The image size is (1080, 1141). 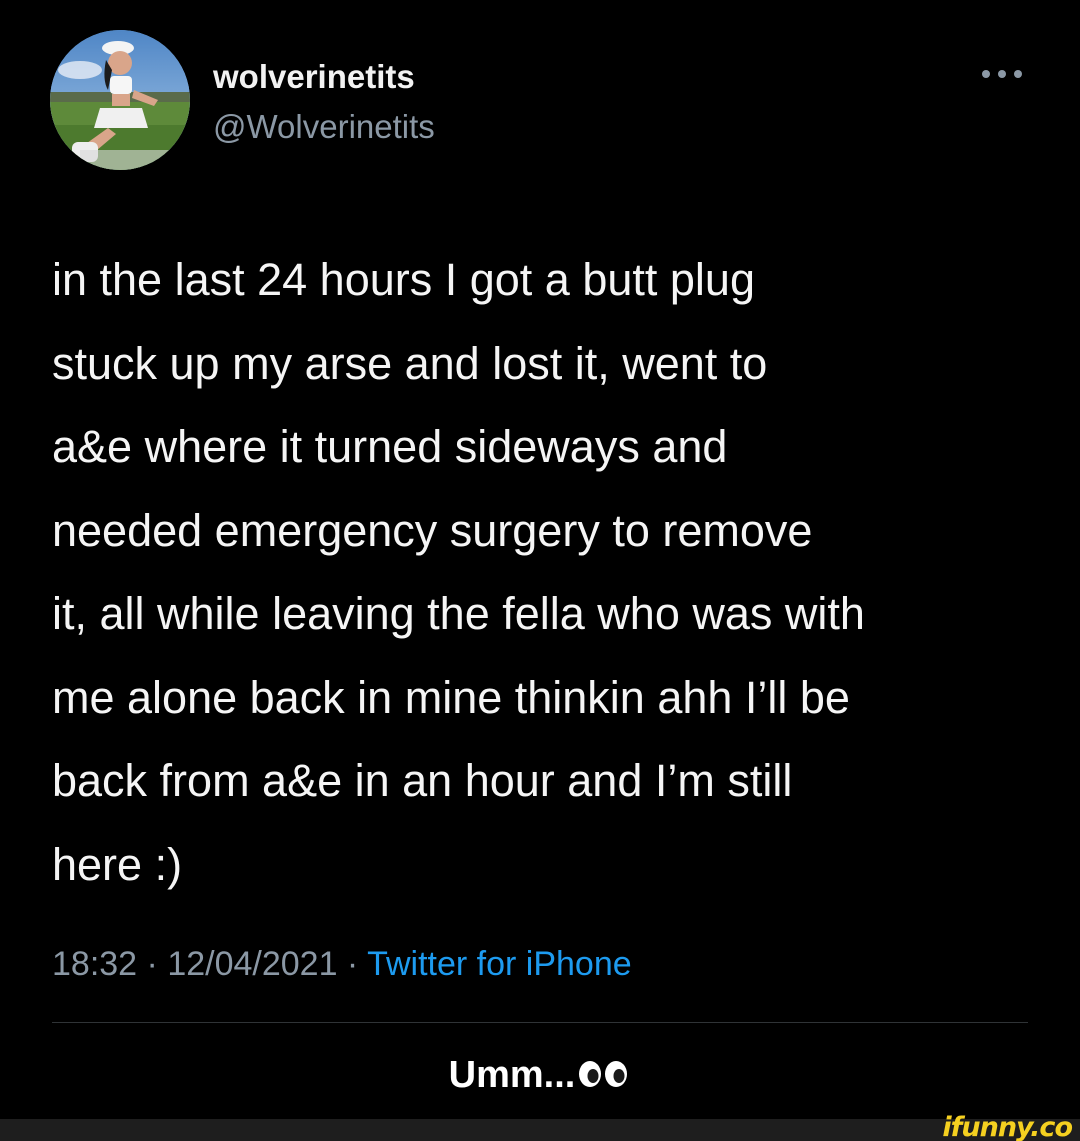 What do you see at coordinates (604, 1077) in the screenshot?
I see `eyes-emoji-icon` at bounding box center [604, 1077].